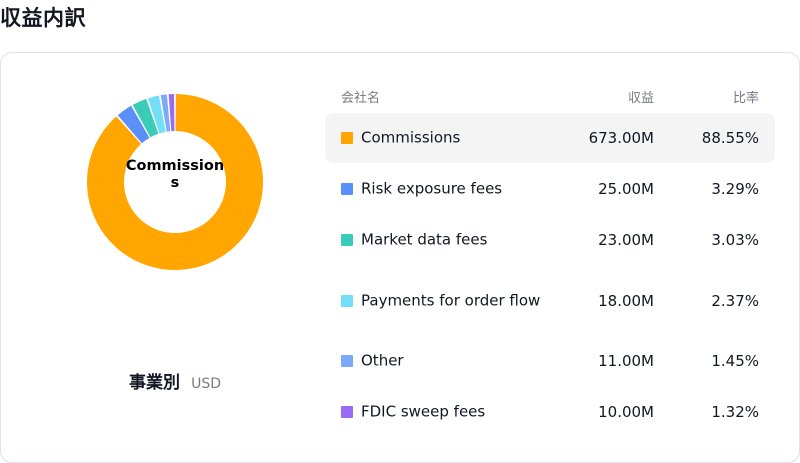 The image size is (800, 463). Describe the element at coordinates (735, 189) in the screenshot. I see `row-ratio: 3.29%` at that location.